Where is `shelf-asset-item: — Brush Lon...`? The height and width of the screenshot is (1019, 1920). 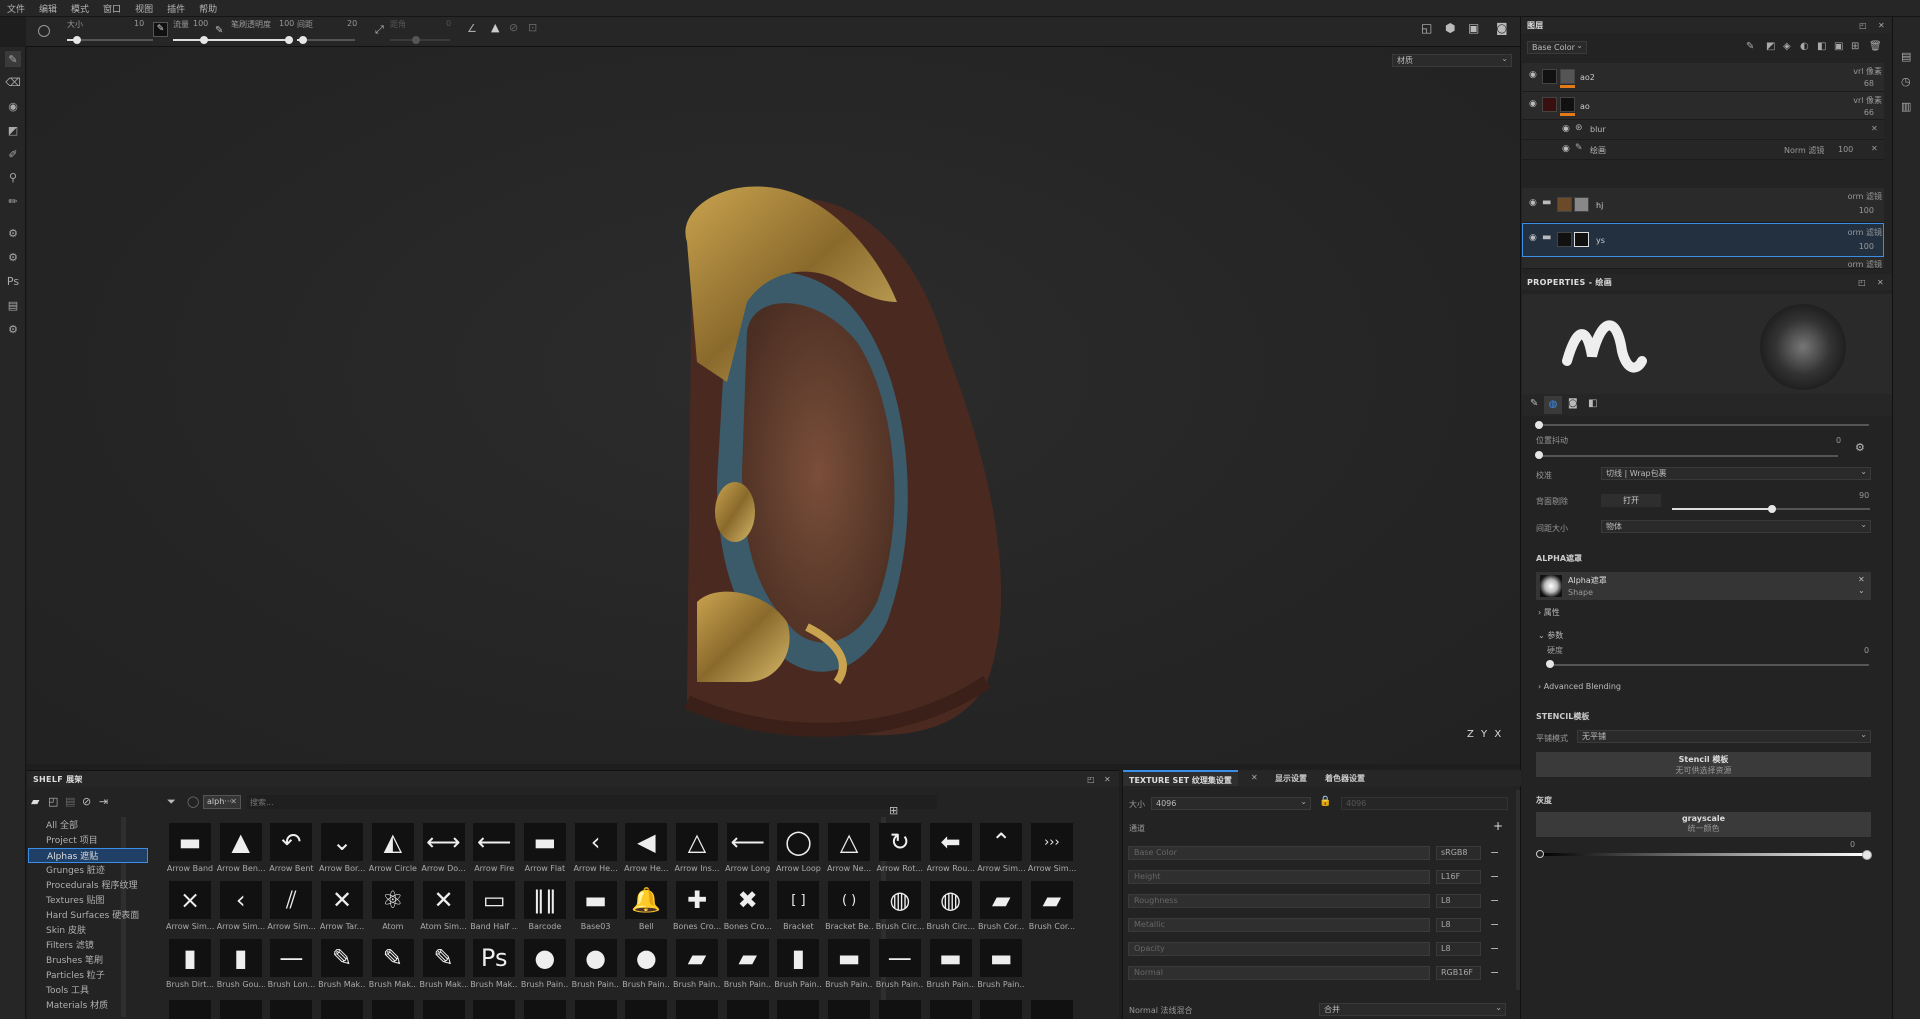 shelf-asset-item: — Brush Lon... is located at coordinates (291, 965).